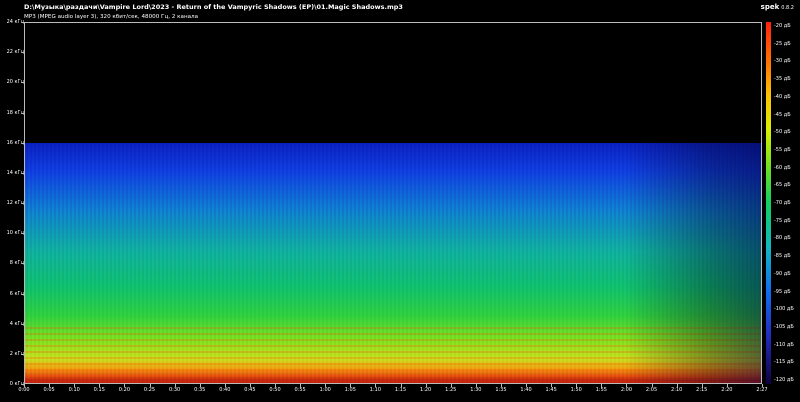 This screenshot has width=800, height=402. Describe the element at coordinates (782, 256) in the screenshot. I see `db-tick-label: -85 дБ` at that location.